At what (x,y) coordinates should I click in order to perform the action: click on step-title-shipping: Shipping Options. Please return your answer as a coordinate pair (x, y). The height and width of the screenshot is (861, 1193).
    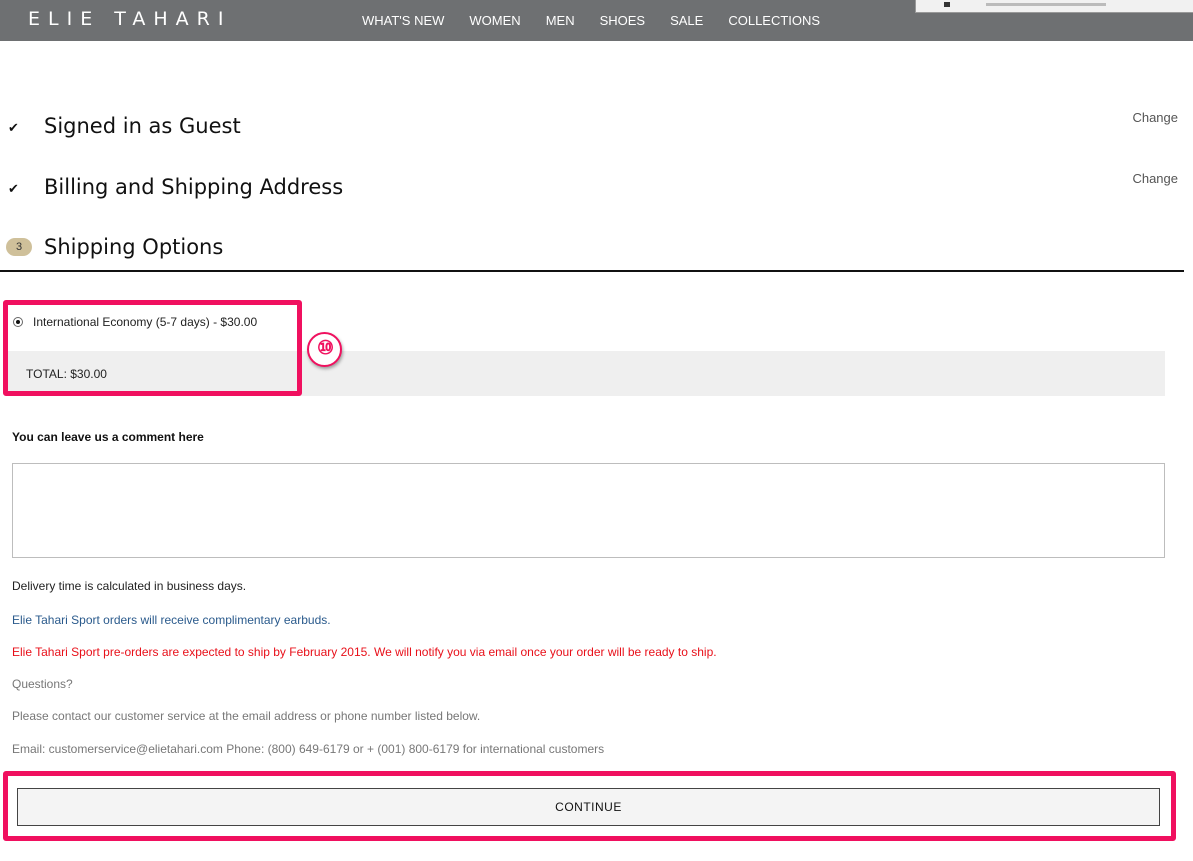
    Looking at the image, I should click on (134, 247).